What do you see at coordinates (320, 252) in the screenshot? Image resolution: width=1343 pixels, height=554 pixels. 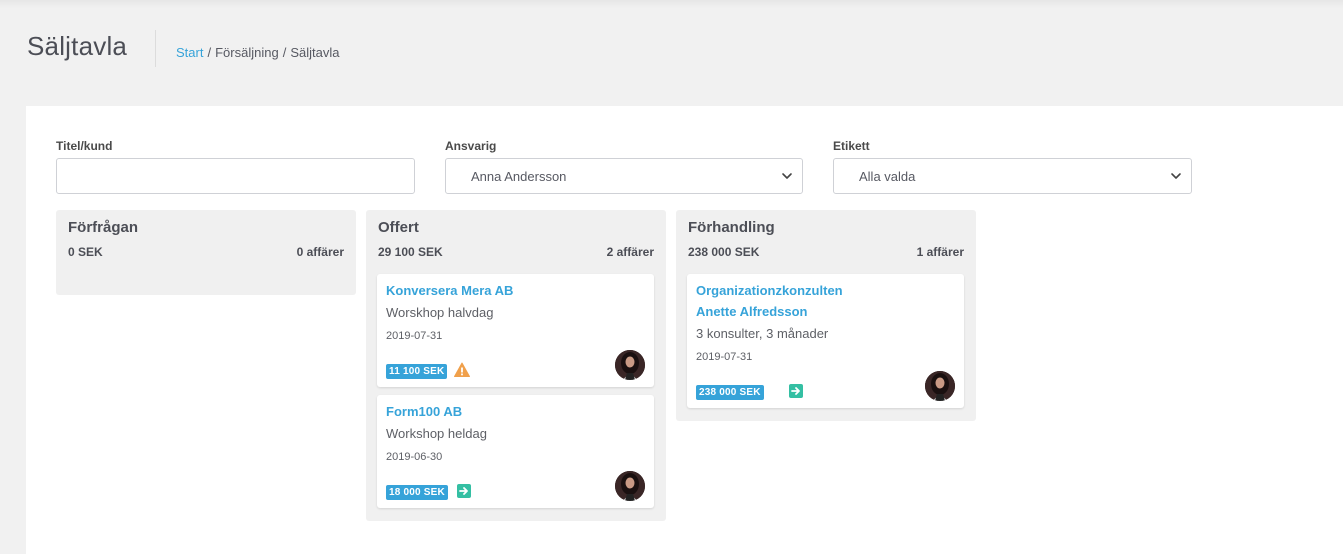 I see `column-count: 0 affärer` at bounding box center [320, 252].